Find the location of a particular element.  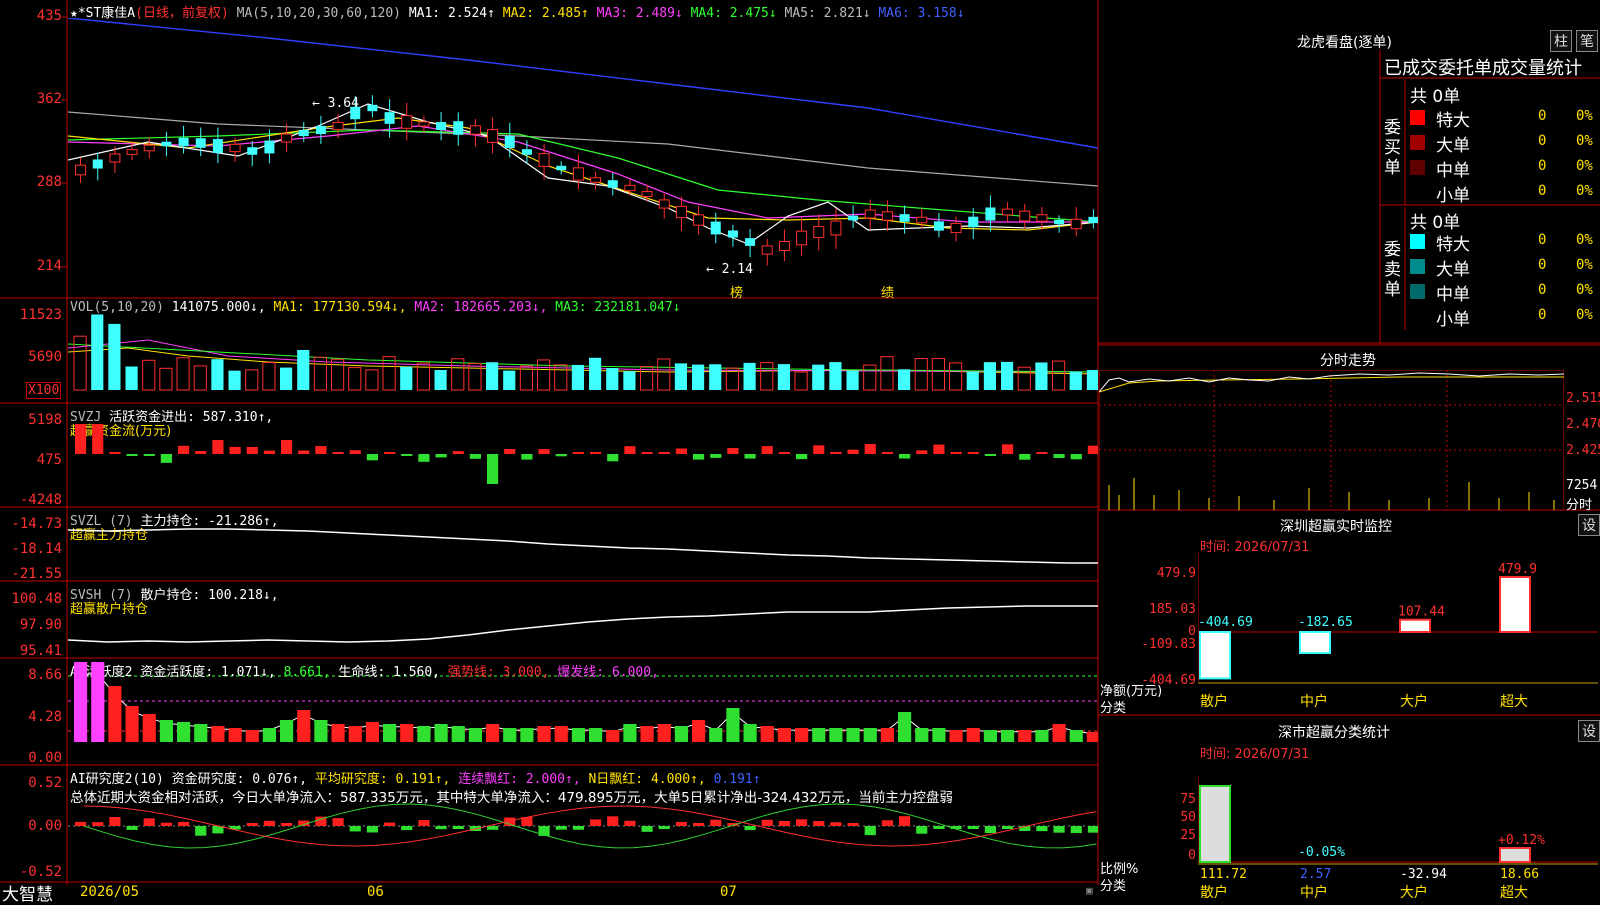

class-xlabel: 分类 is located at coordinates (1113, 886).